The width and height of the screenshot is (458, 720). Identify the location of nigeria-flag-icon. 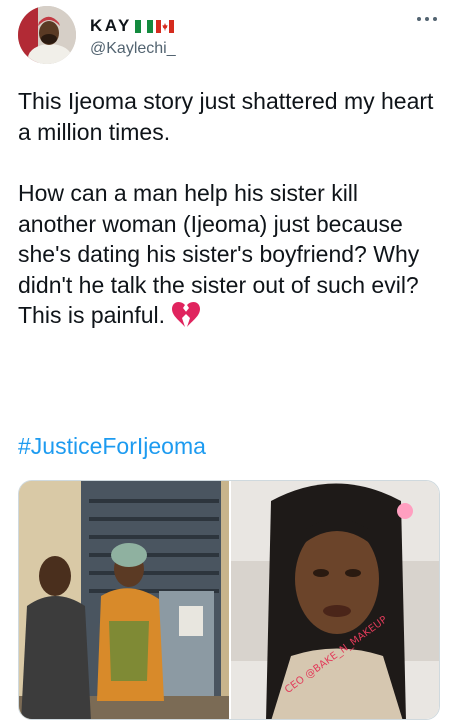
(143, 26).